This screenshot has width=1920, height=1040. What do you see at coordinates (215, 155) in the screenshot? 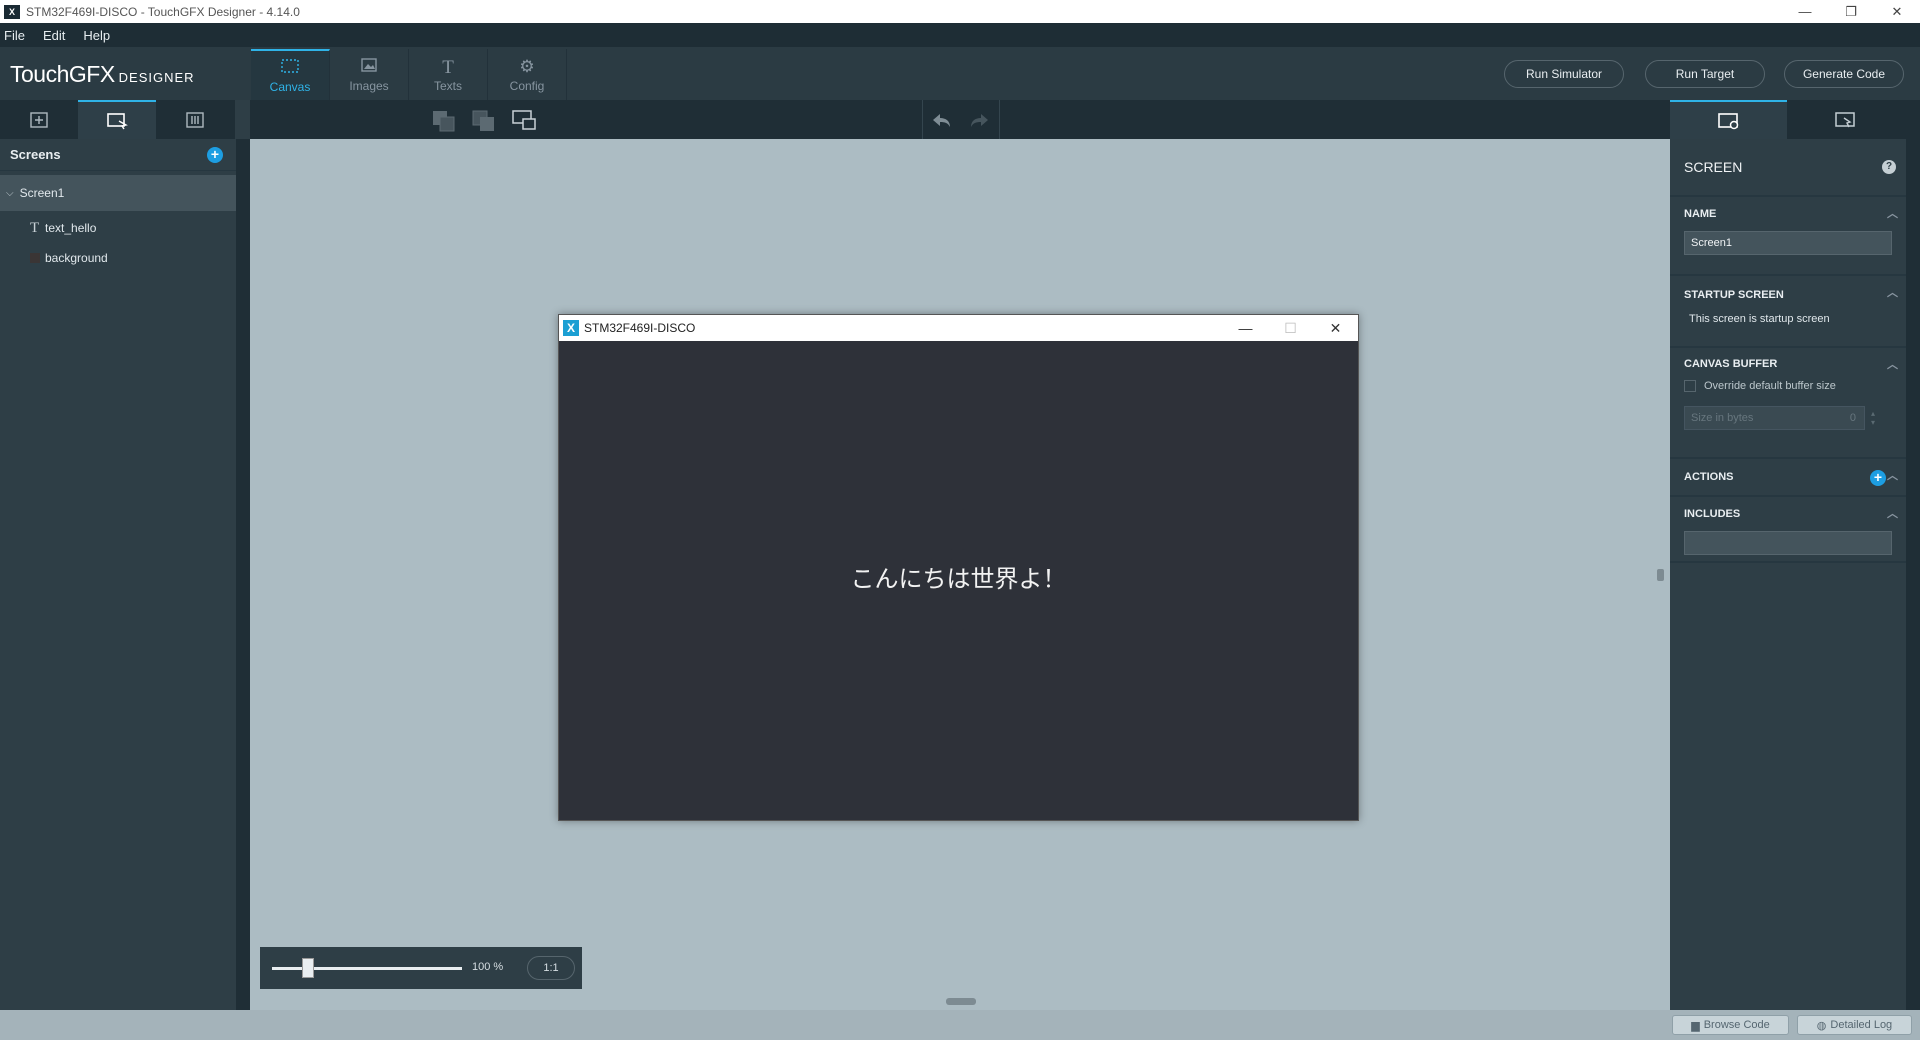
I see `add-screen-icon: +` at bounding box center [215, 155].